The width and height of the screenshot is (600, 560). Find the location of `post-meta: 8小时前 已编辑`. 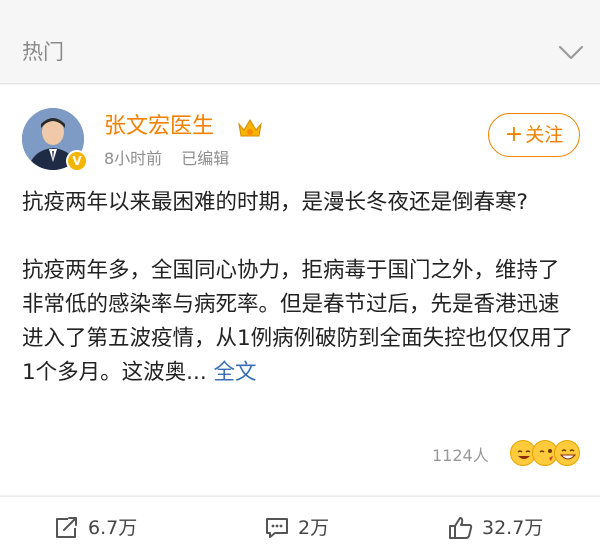

post-meta: 8小时前 已编辑 is located at coordinates (166, 159).